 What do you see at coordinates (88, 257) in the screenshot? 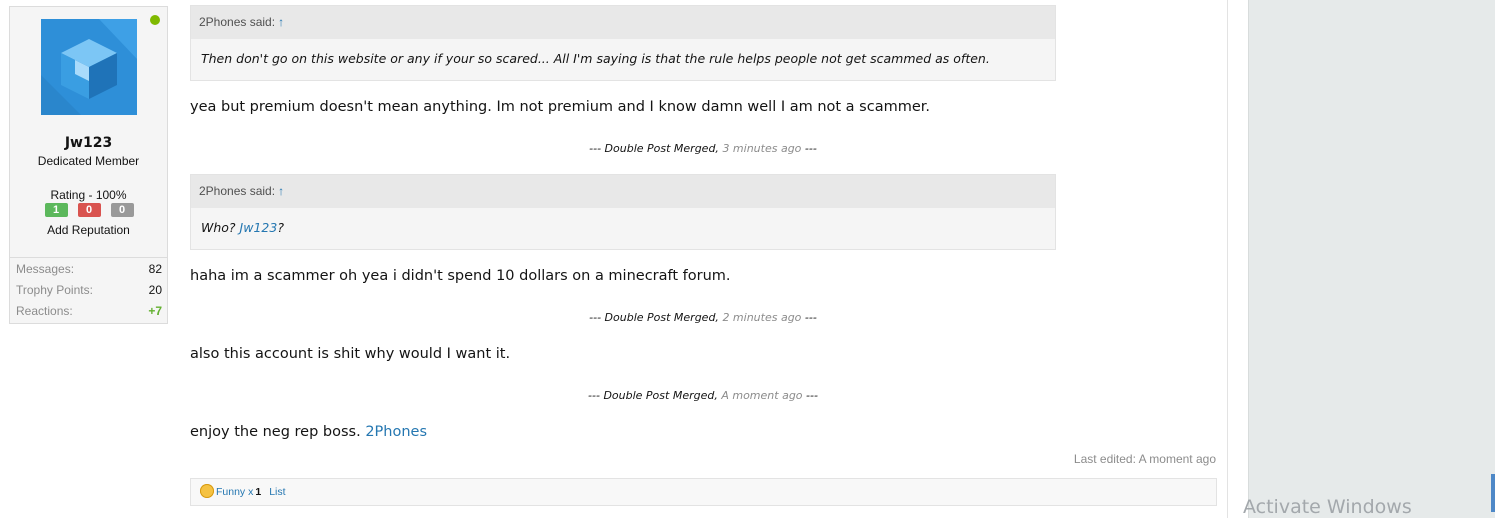
I see `stats-divider` at bounding box center [88, 257].